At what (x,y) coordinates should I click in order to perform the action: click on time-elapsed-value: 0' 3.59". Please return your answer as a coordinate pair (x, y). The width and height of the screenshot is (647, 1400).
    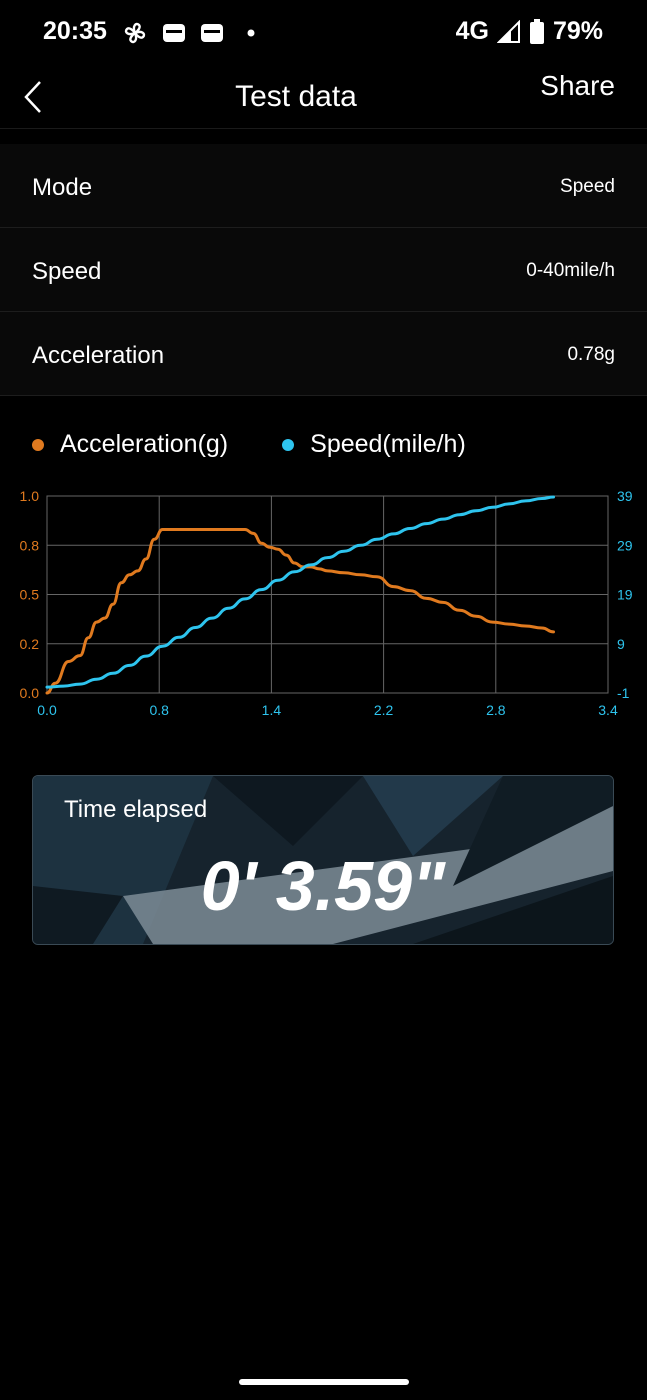
    Looking at the image, I should click on (323, 886).